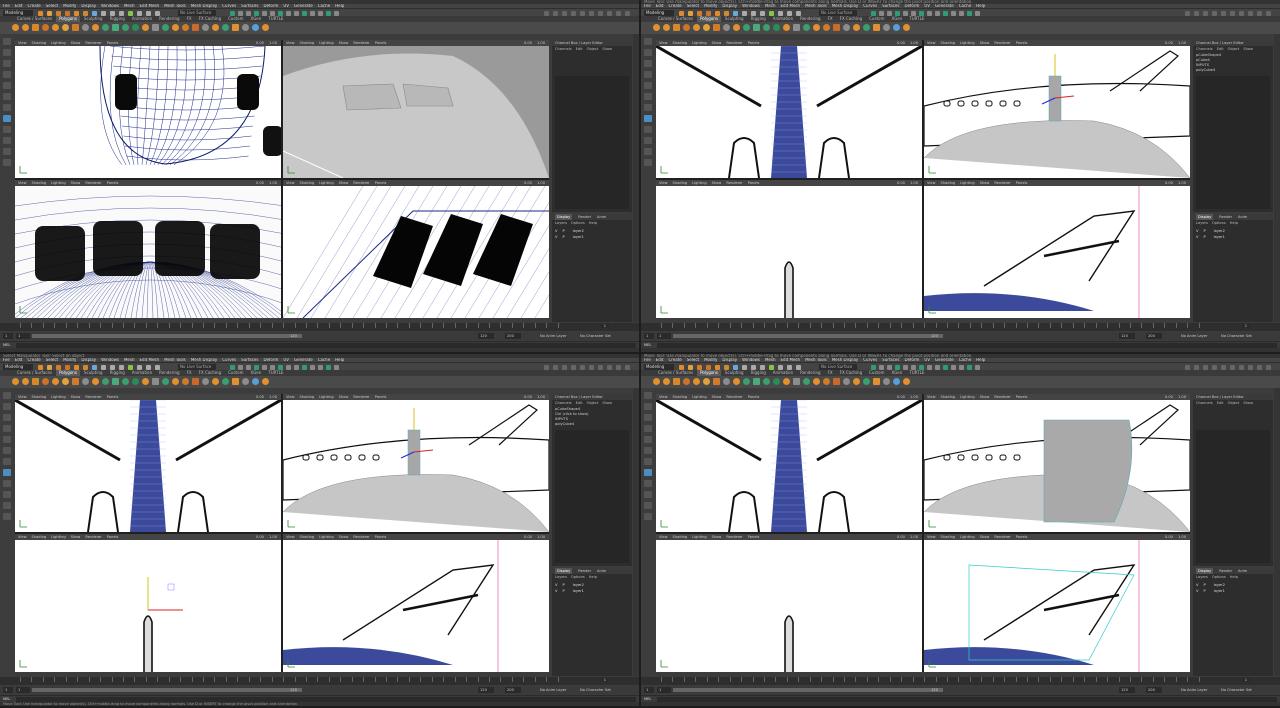  Describe the element at coordinates (593, 577) in the screenshot. I see `layer-menu-help: Help` at that location.